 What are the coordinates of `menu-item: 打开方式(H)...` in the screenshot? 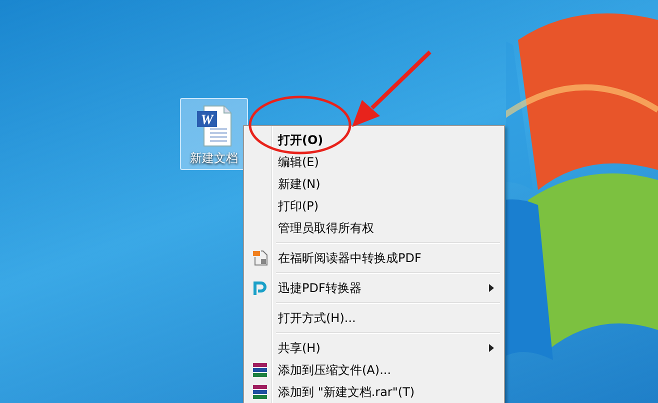 It's located at (374, 318).